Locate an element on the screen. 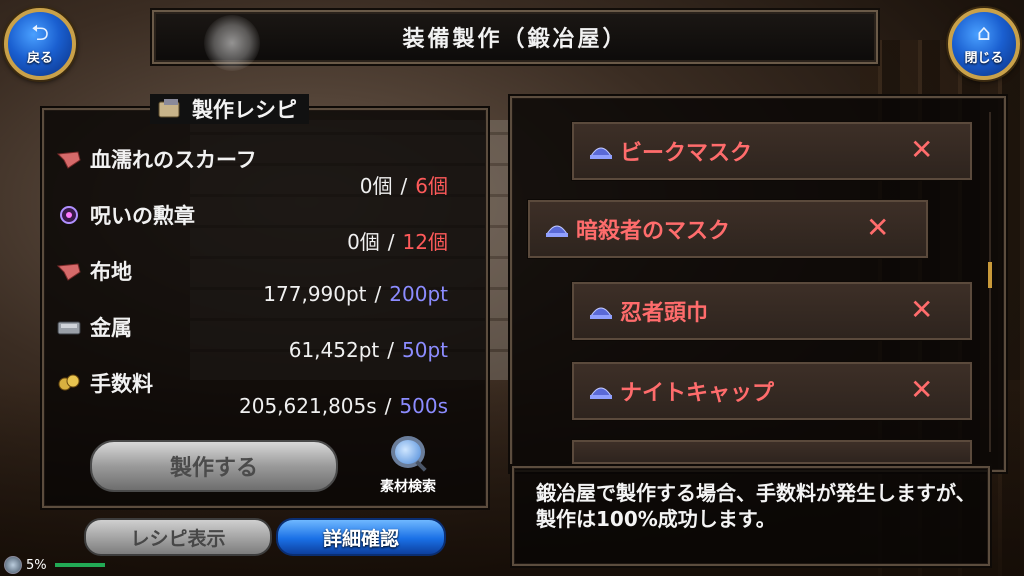  home-icon: ⌂ is located at coordinates (984, 33).